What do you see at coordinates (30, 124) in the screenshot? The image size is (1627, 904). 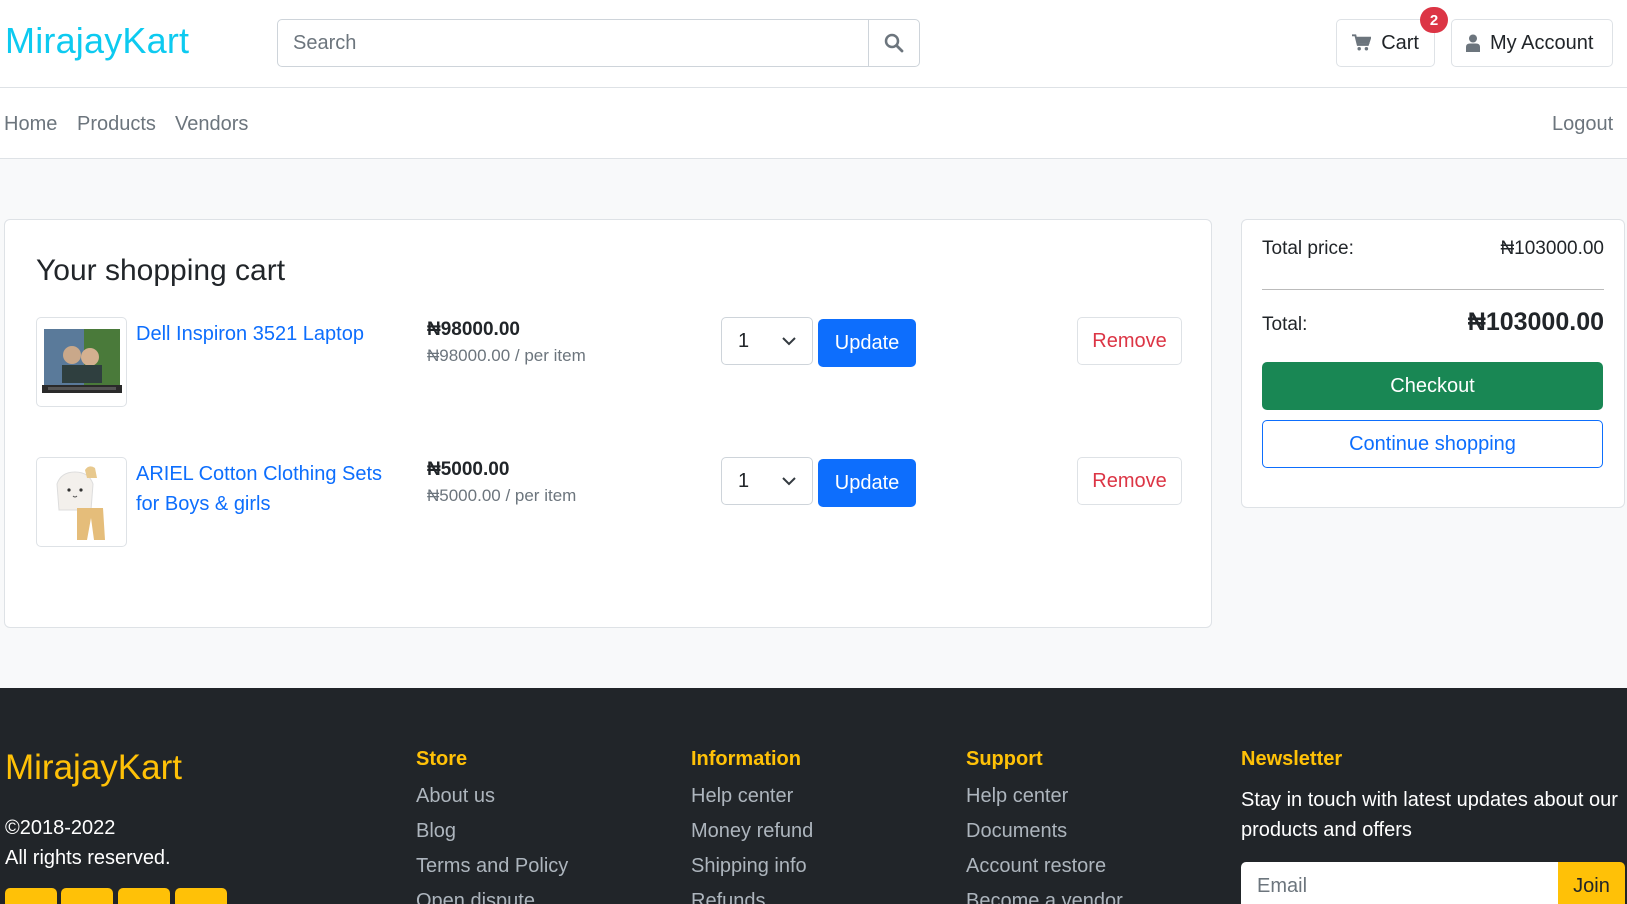 I see `nav-home: Home` at bounding box center [30, 124].